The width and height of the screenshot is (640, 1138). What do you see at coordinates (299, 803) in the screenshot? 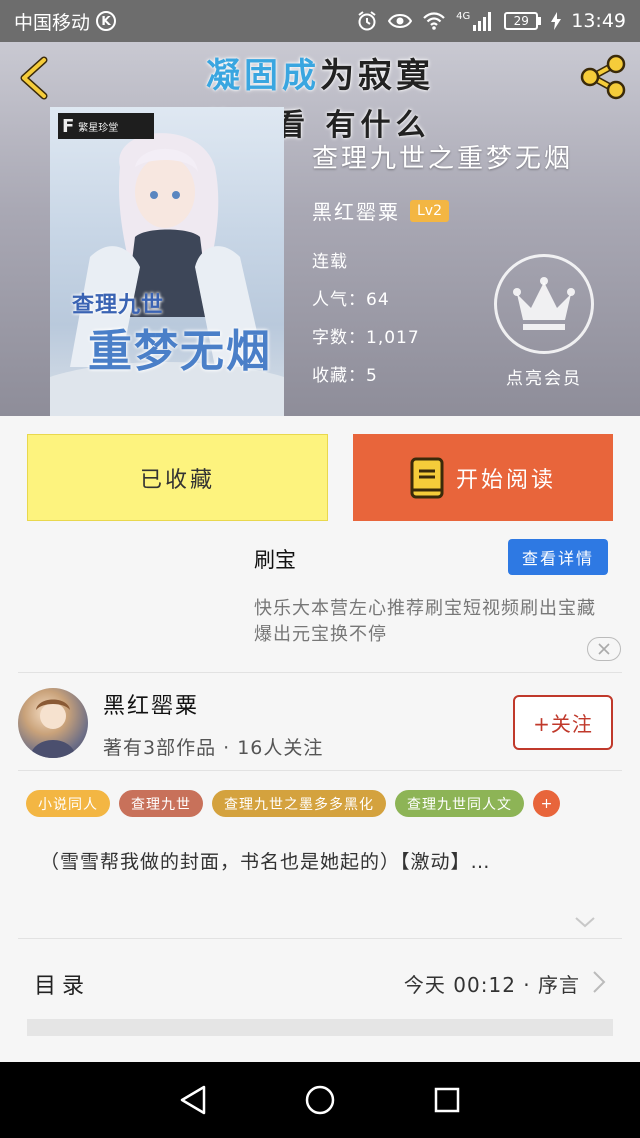
I see `tag: 查理九世之墨多多黑化` at bounding box center [299, 803].